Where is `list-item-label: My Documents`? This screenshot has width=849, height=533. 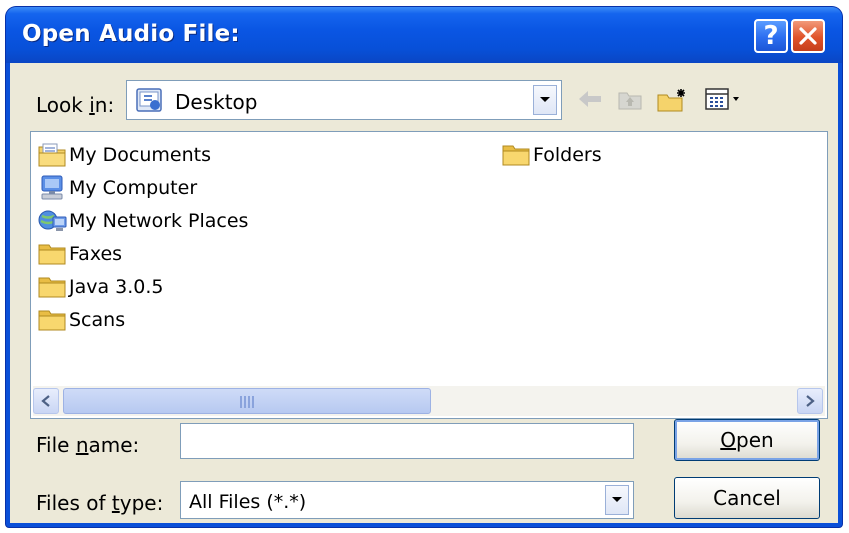
list-item-label: My Documents is located at coordinates (140, 155).